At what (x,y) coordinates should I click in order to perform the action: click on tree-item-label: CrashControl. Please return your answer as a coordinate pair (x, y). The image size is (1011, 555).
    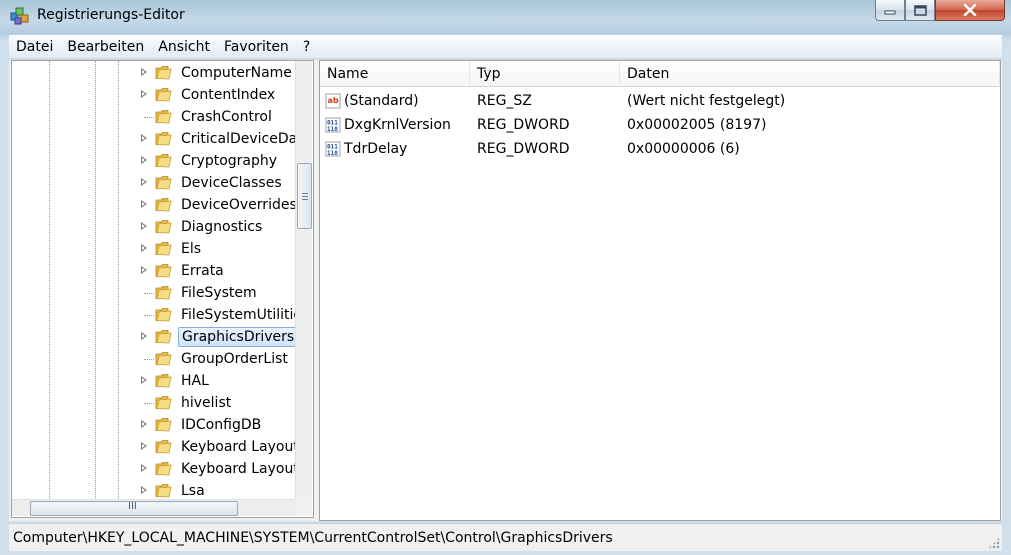
    Looking at the image, I should click on (226, 117).